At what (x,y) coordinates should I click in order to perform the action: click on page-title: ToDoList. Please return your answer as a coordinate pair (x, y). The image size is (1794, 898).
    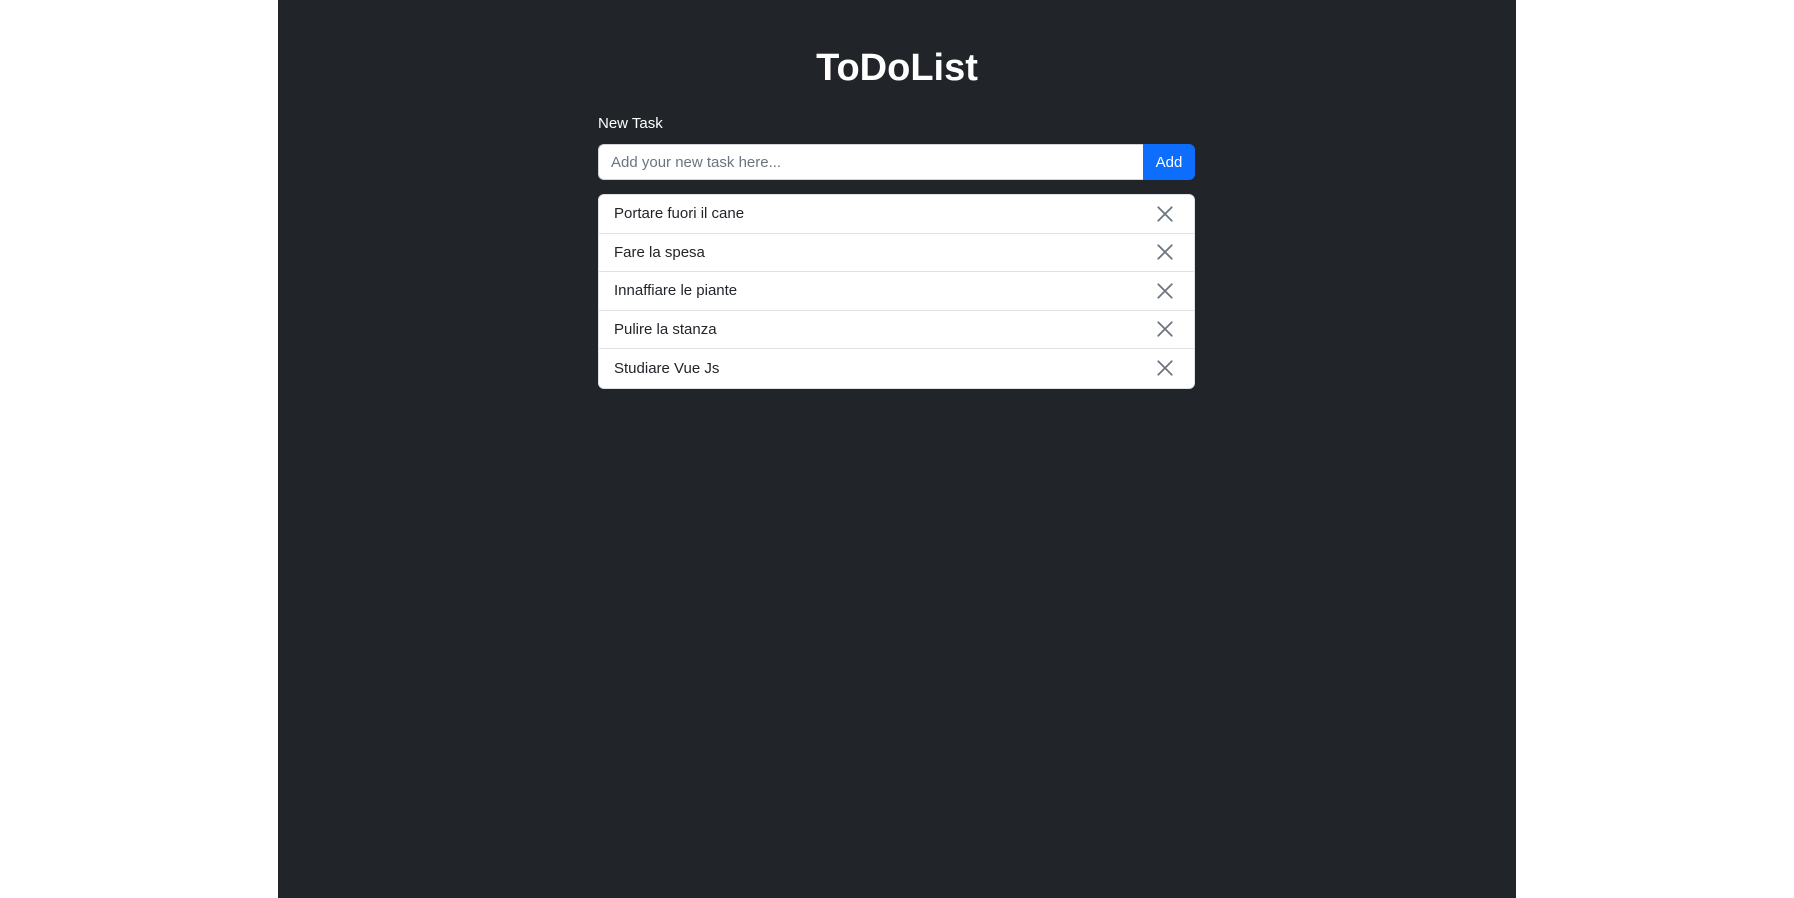
    Looking at the image, I should click on (897, 68).